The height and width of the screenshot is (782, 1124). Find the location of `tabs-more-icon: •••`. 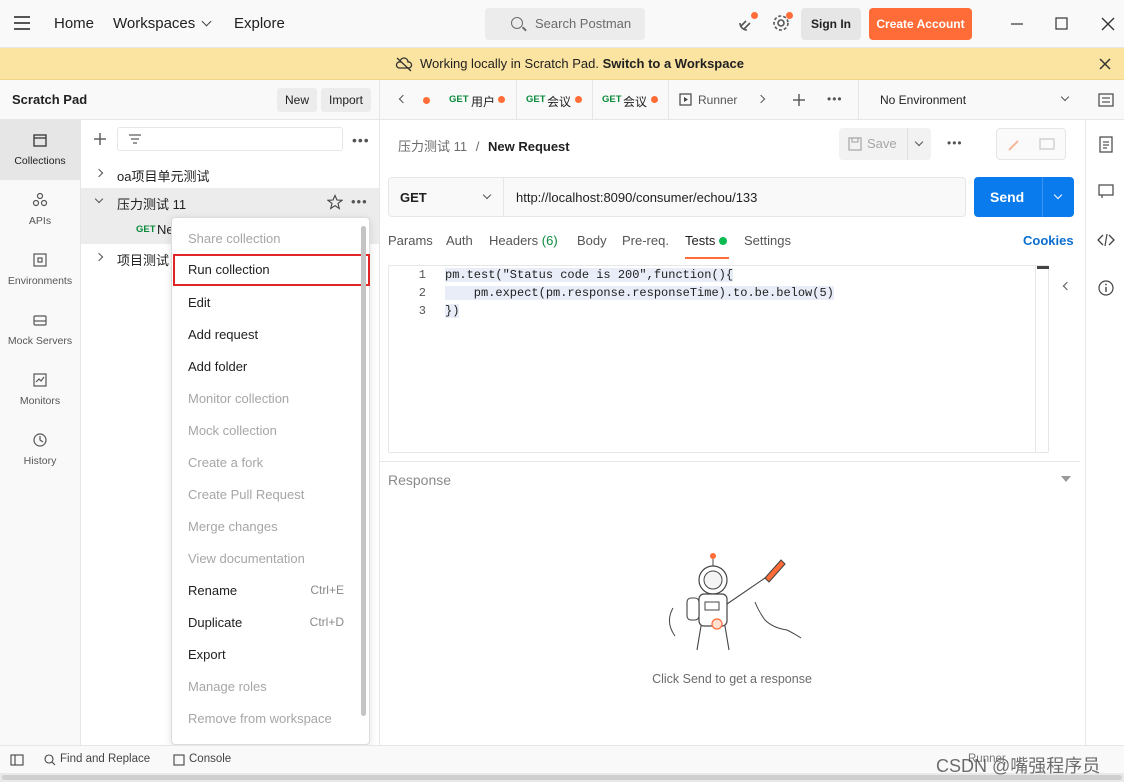

tabs-more-icon: ••• is located at coordinates (835, 99).